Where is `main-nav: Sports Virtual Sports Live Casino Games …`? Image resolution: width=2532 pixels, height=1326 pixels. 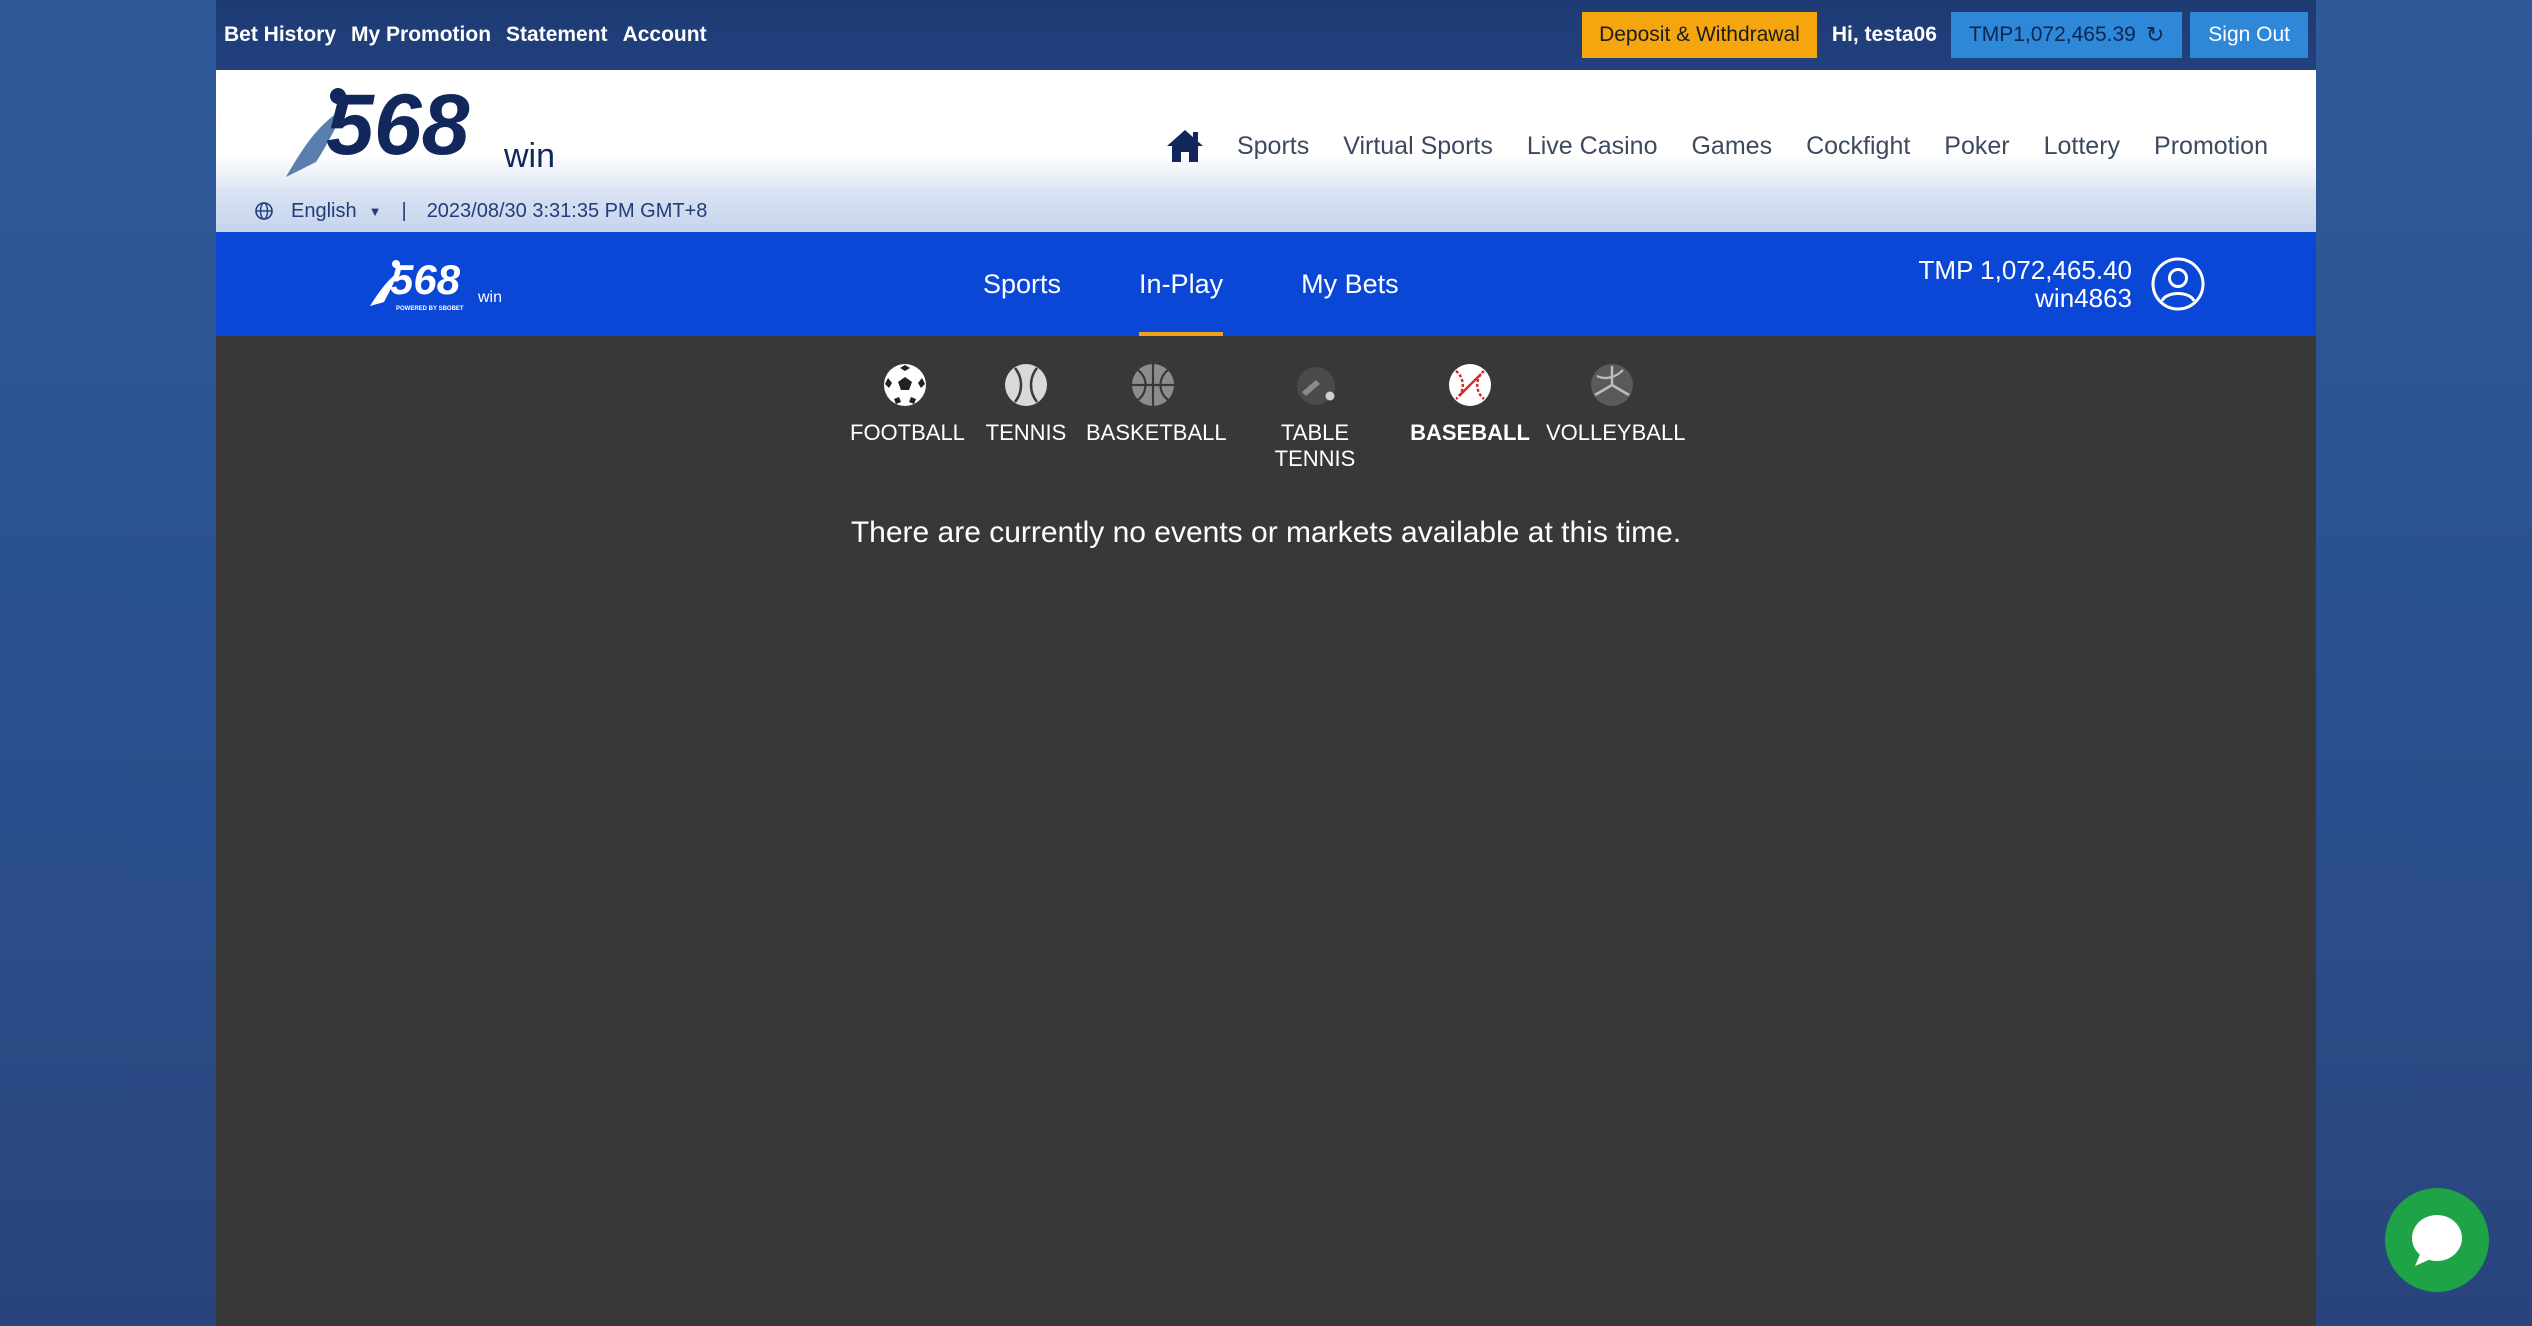
main-nav: Sports Virtual Sports Live Casino Games … is located at coordinates (1716, 146).